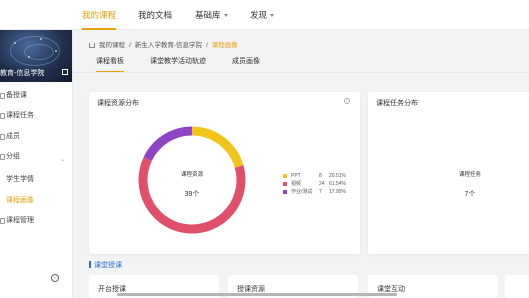 The width and height of the screenshot is (529, 298). What do you see at coordinates (105, 265) in the screenshot?
I see `section-title: 课堂授课` at bounding box center [105, 265].